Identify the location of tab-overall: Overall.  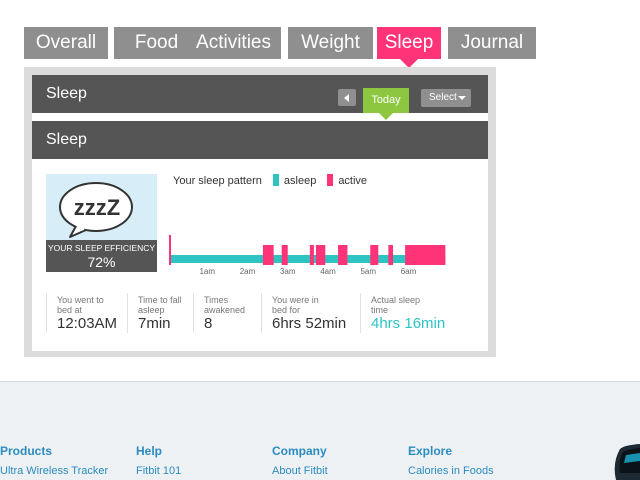
(66, 43).